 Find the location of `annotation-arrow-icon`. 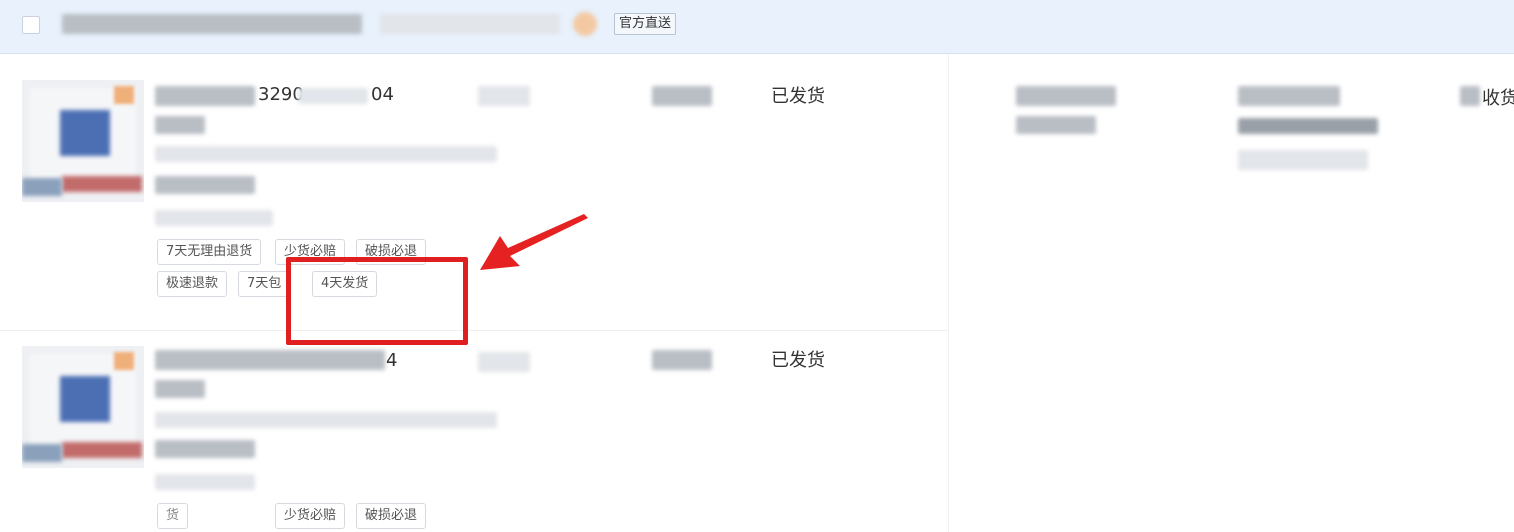

annotation-arrow-icon is located at coordinates (534, 242).